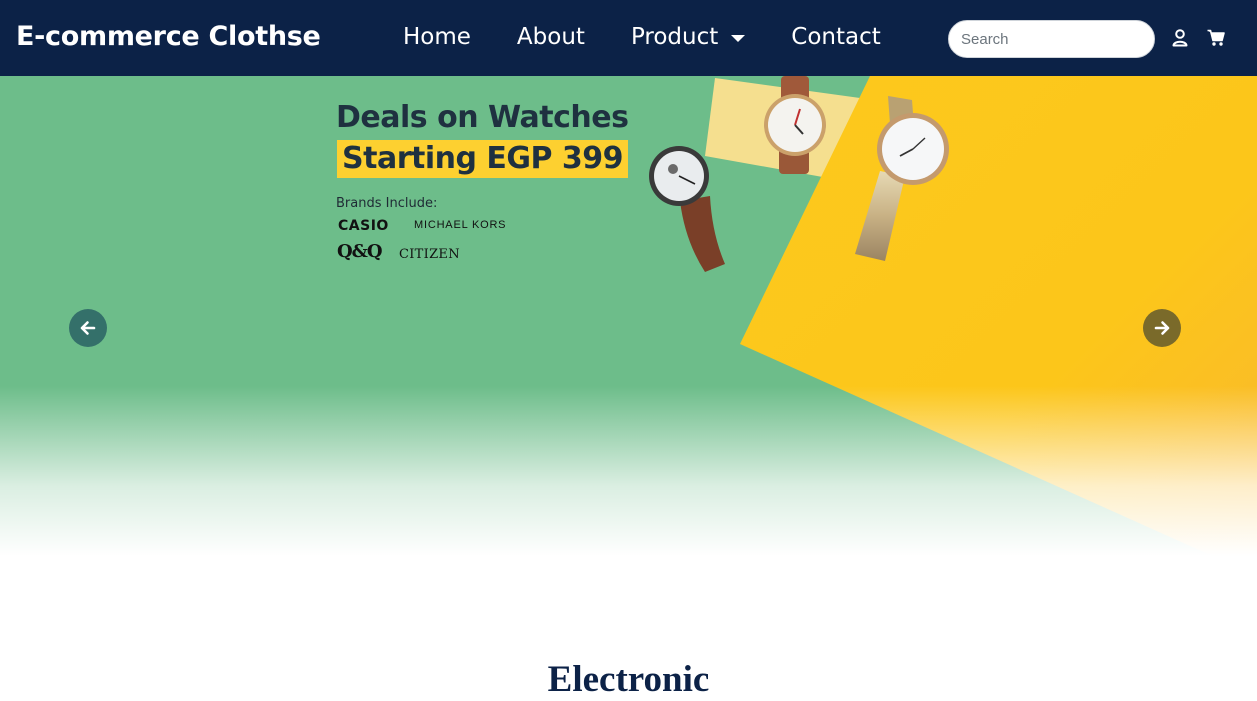 This screenshot has width=1257, height=701. I want to click on nav-links: Home About Product Contact, so click(665, 37).